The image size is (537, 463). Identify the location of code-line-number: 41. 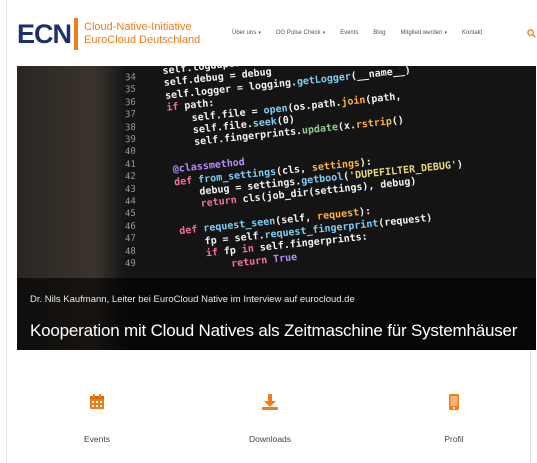
(130, 165).